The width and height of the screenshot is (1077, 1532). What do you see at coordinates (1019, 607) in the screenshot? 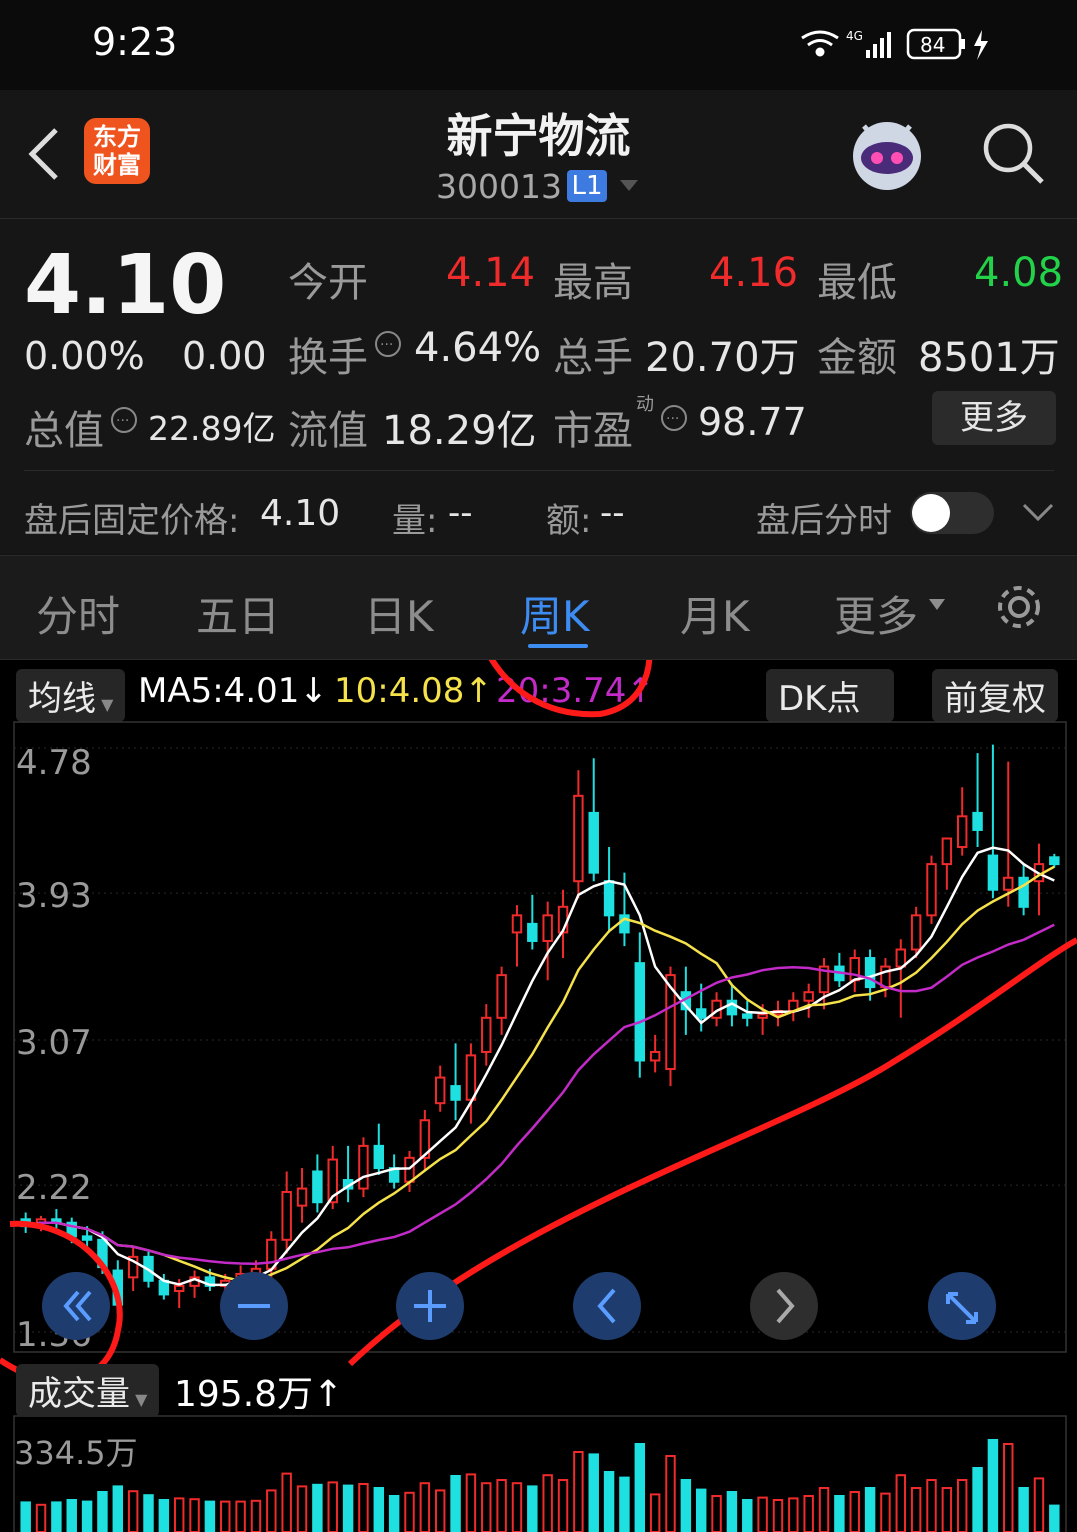
I see `gear-icon` at bounding box center [1019, 607].